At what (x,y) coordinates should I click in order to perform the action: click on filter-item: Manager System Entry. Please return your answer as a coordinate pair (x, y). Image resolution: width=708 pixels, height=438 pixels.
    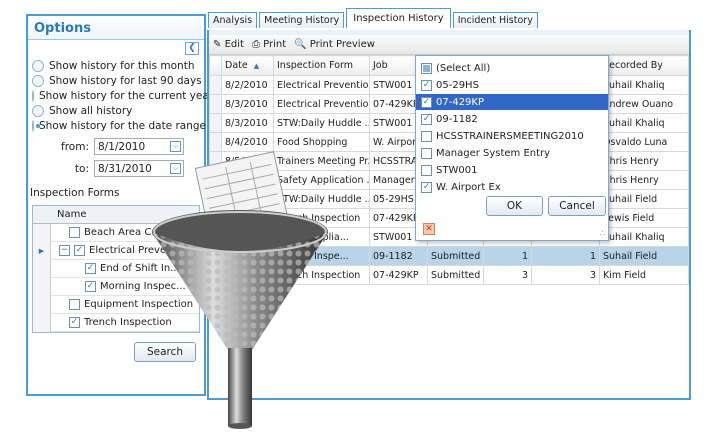
    Looking at the image, I should click on (512, 153).